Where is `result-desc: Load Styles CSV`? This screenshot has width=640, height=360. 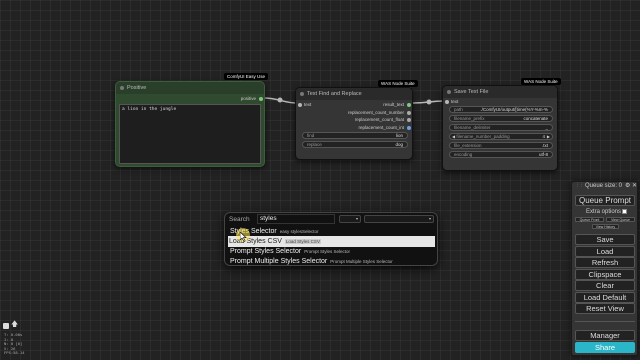
result-desc: Load Styles CSV is located at coordinates (302, 241).